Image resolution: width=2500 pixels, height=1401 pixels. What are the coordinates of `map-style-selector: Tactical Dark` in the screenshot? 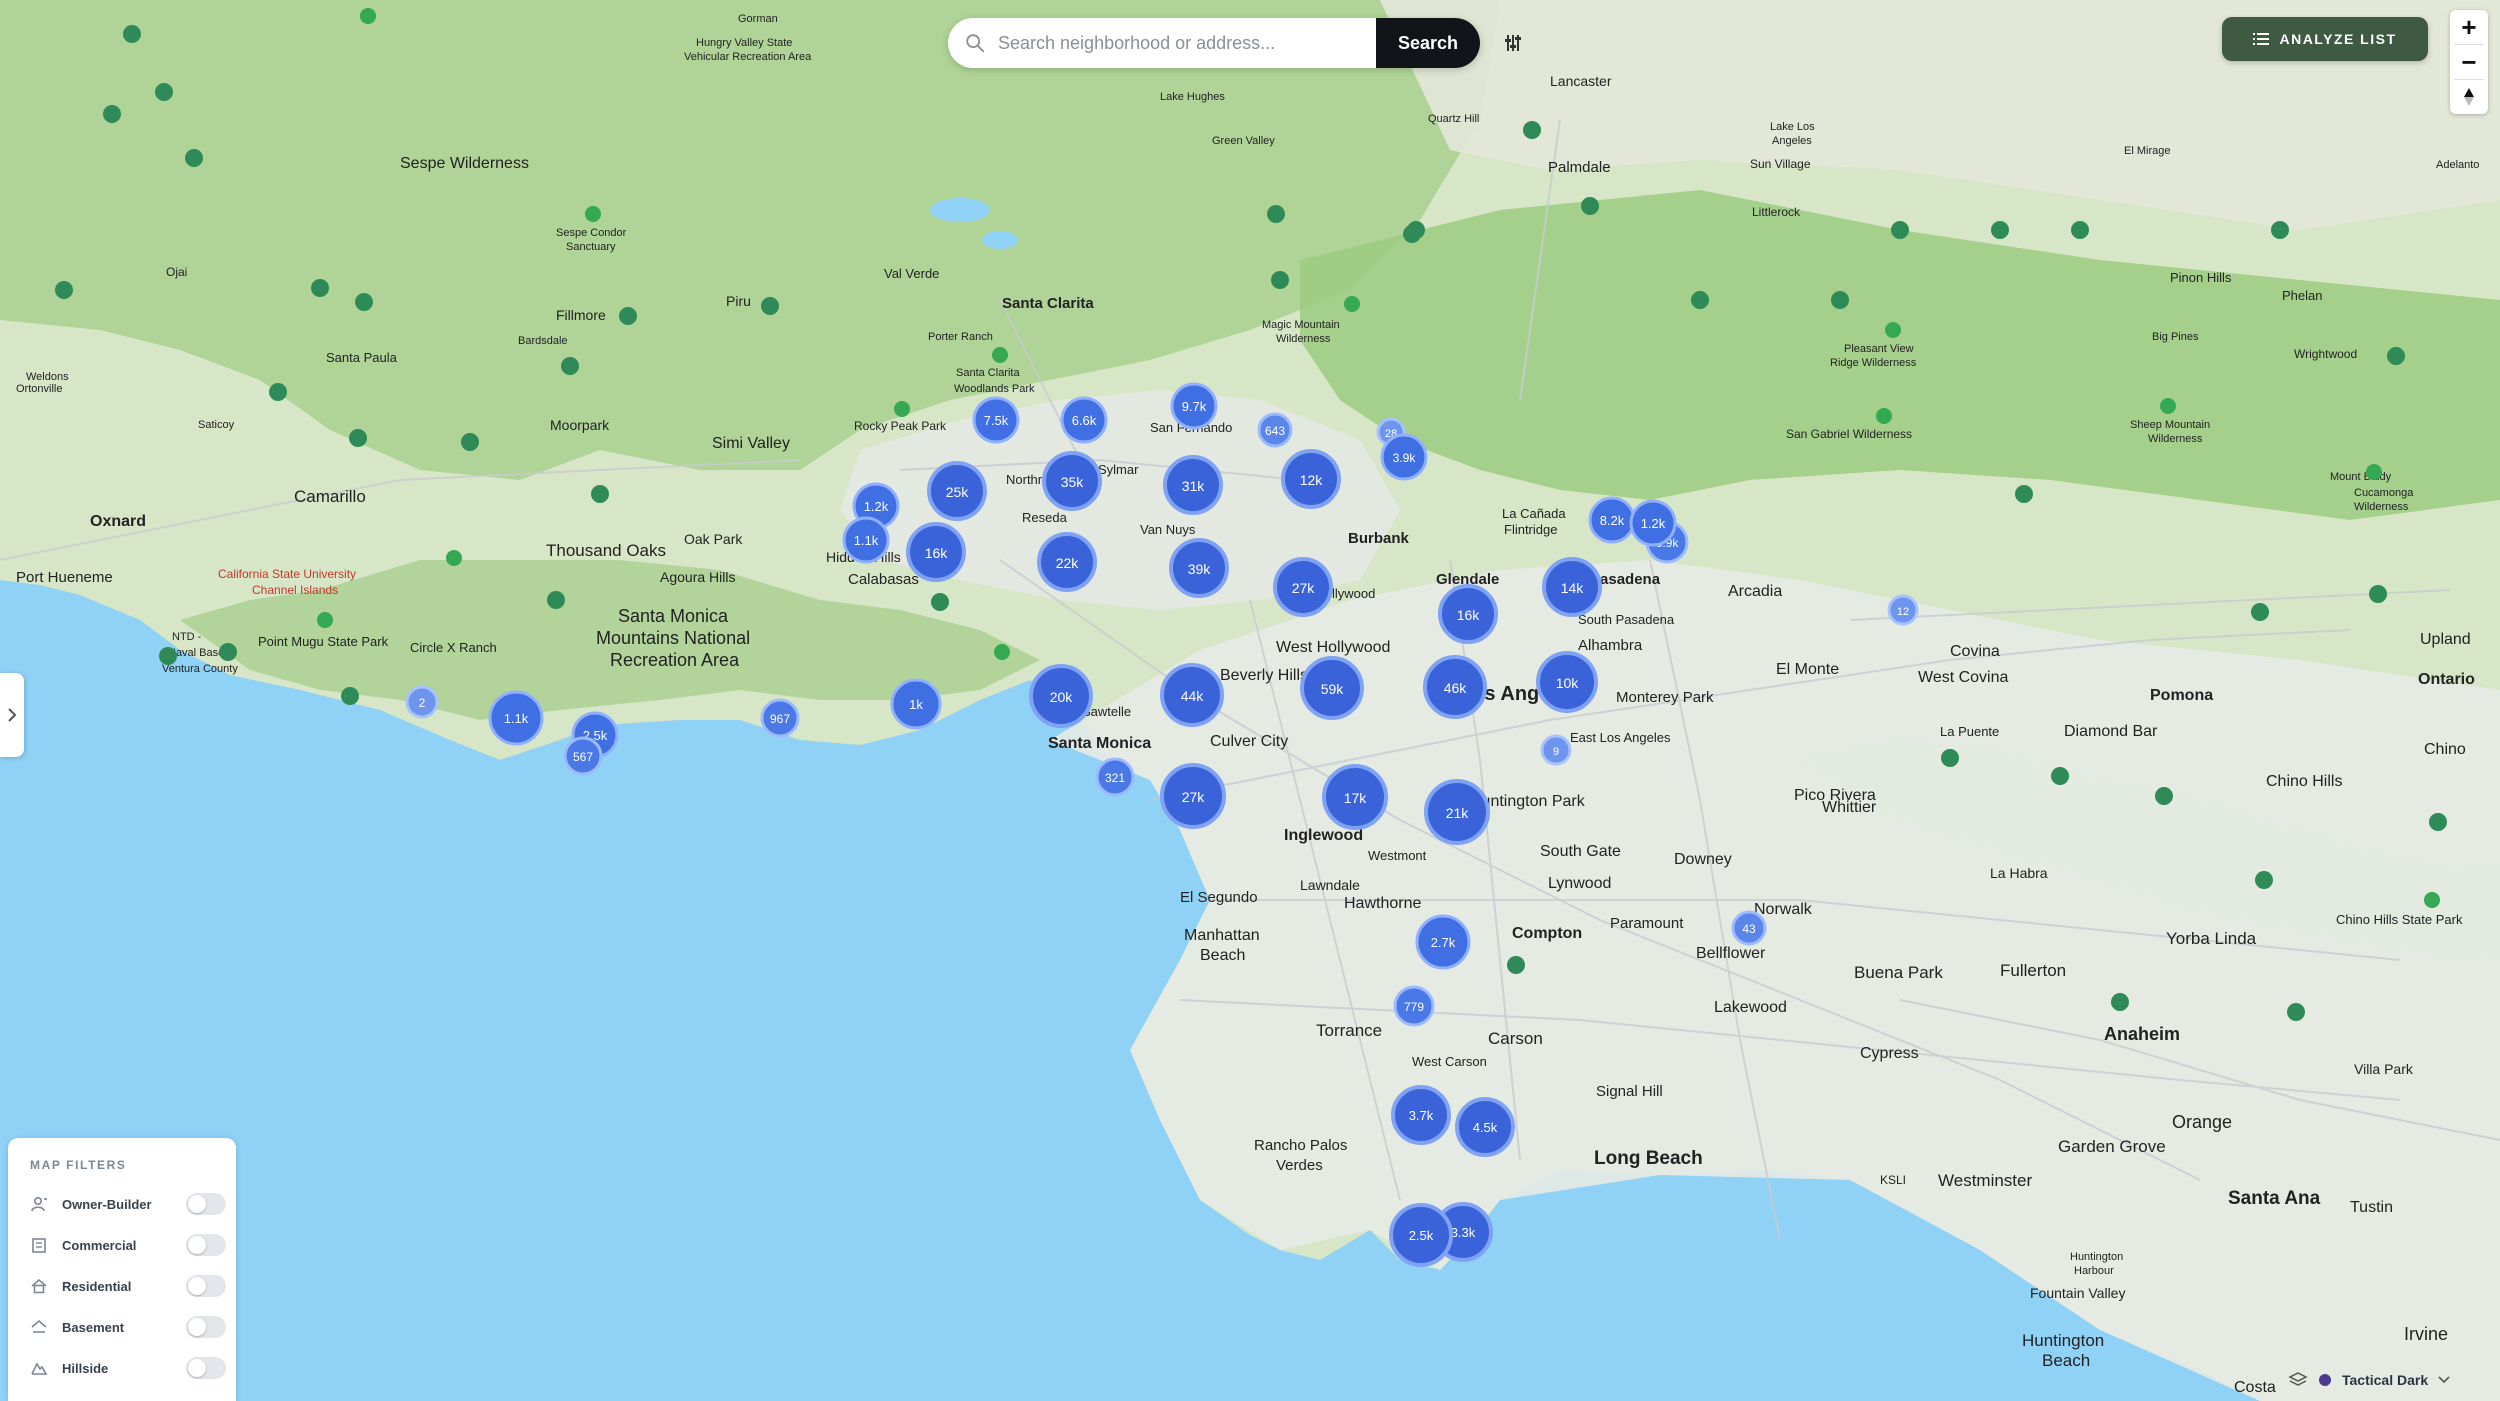 It's located at (2386, 1380).